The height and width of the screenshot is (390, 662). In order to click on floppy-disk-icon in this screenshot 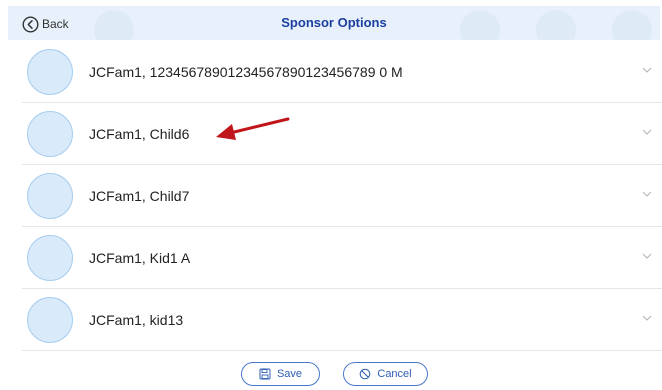, I will do `click(265, 374)`.